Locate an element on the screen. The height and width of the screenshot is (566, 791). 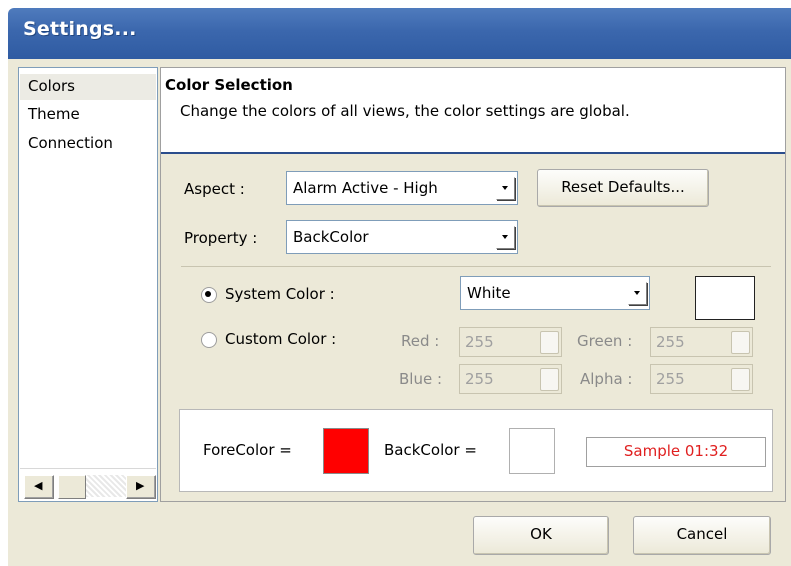
sample-text-preview: Sample 01:32 is located at coordinates (676, 452).